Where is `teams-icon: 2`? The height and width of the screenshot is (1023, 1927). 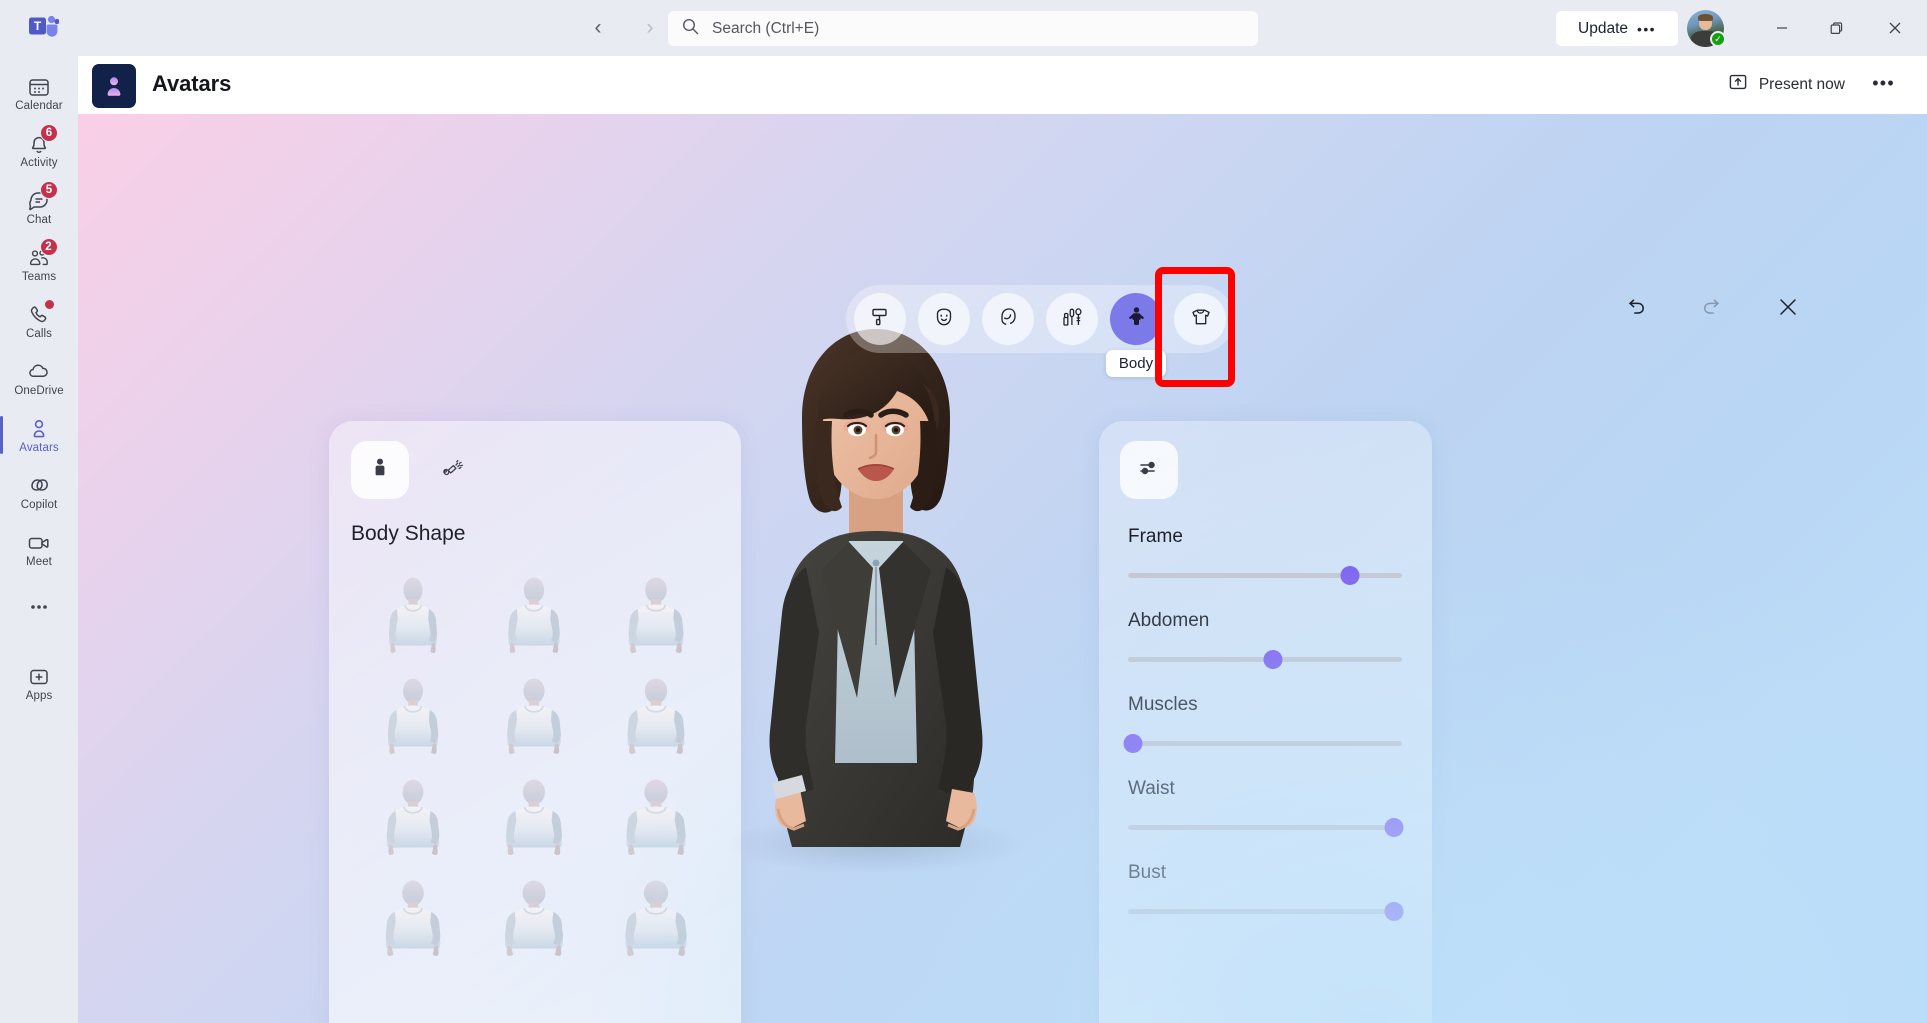
teams-icon: 2 is located at coordinates (42, 254).